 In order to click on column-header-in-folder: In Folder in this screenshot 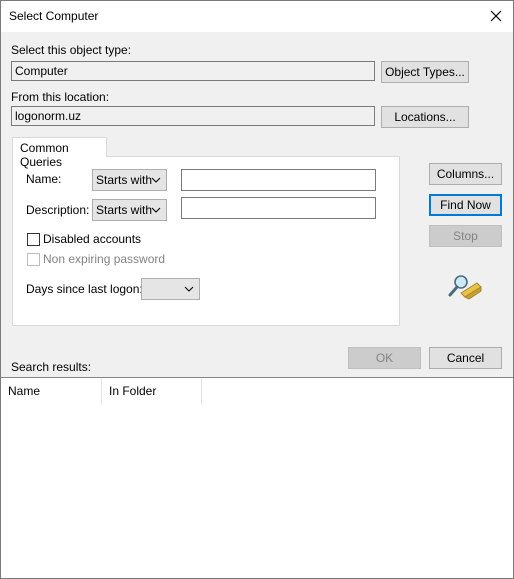, I will do `click(152, 391)`.